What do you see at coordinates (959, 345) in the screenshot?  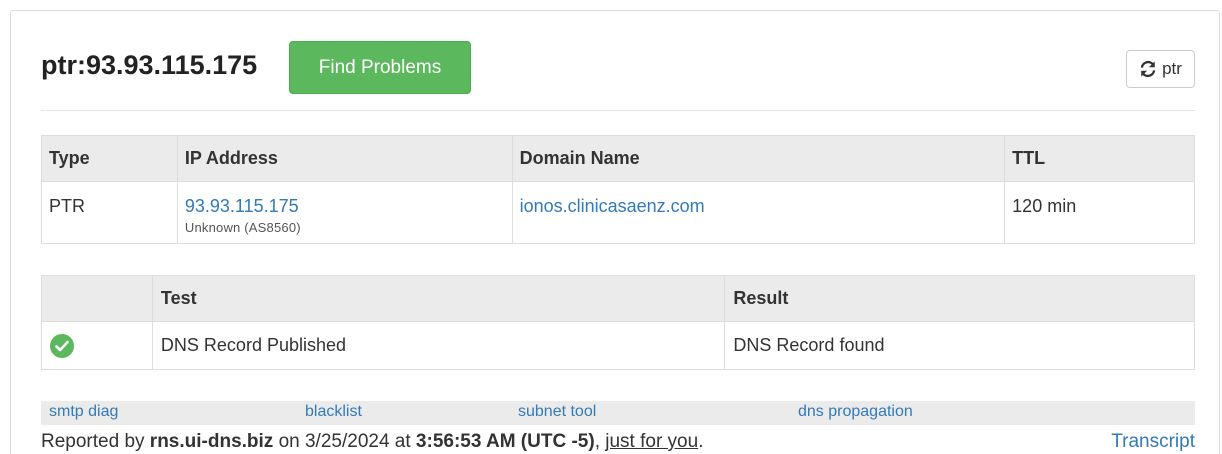 I see `test-result: DNS Record found` at bounding box center [959, 345].